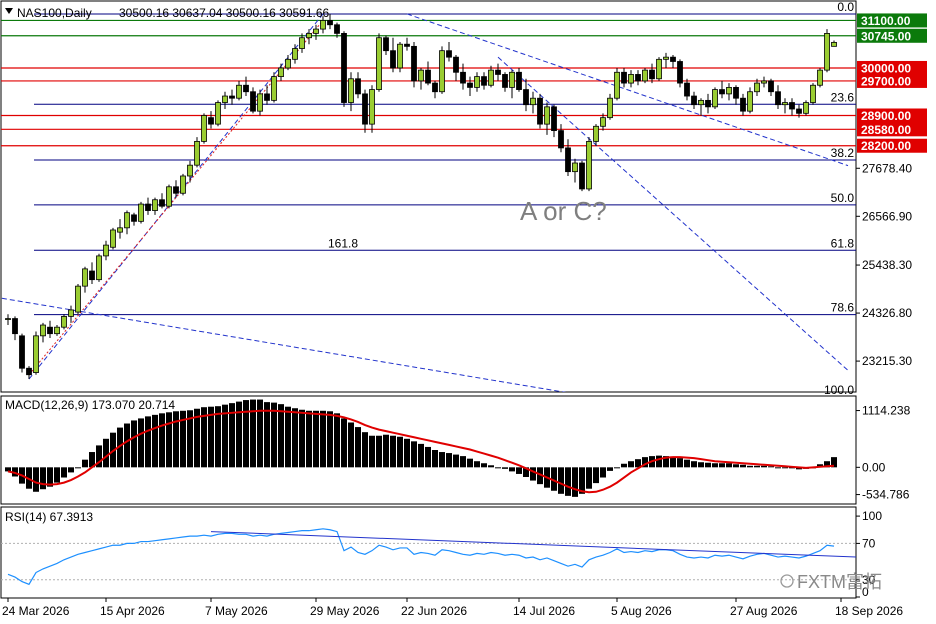  Describe the element at coordinates (886, 36) in the screenshot. I see `level-label-1: 30745.00` at that location.